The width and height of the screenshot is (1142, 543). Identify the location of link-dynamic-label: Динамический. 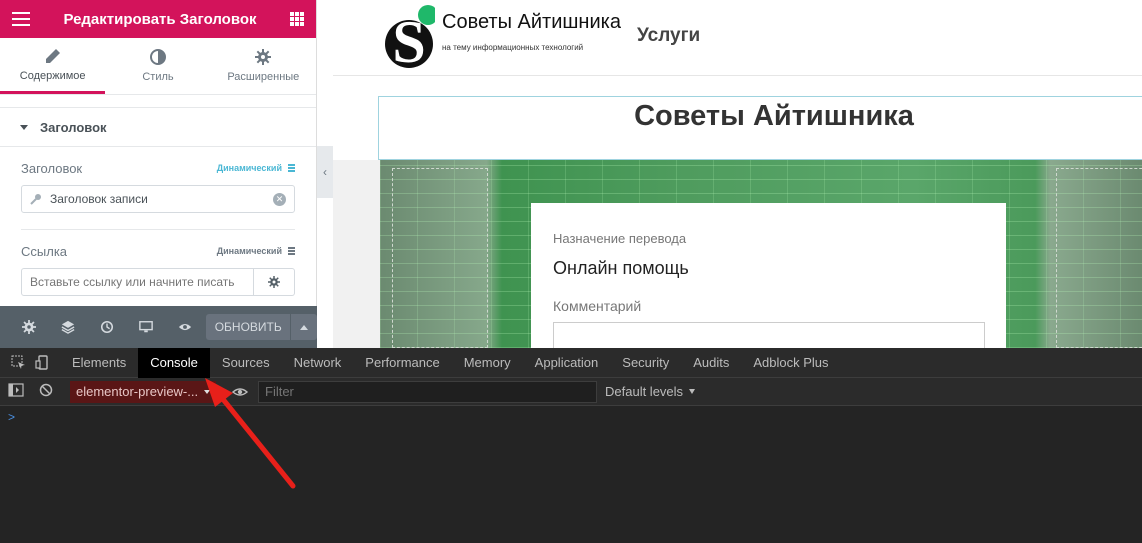
(249, 251).